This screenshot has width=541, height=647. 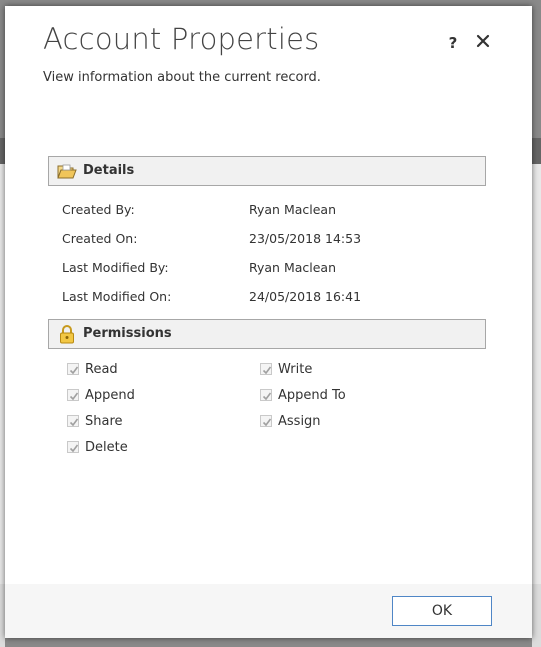 I want to click on lock-icon, so click(x=67, y=334).